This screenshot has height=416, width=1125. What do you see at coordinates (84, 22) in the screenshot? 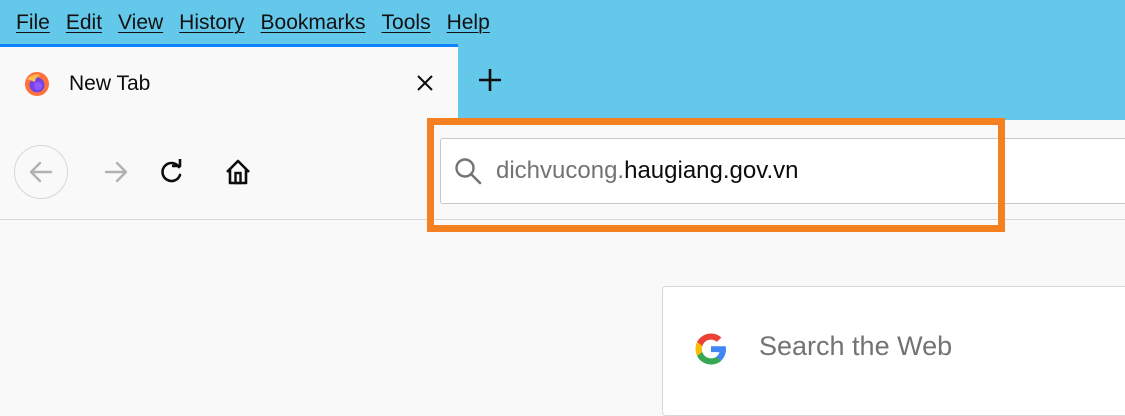
I see `menu-edit: Edit` at bounding box center [84, 22].